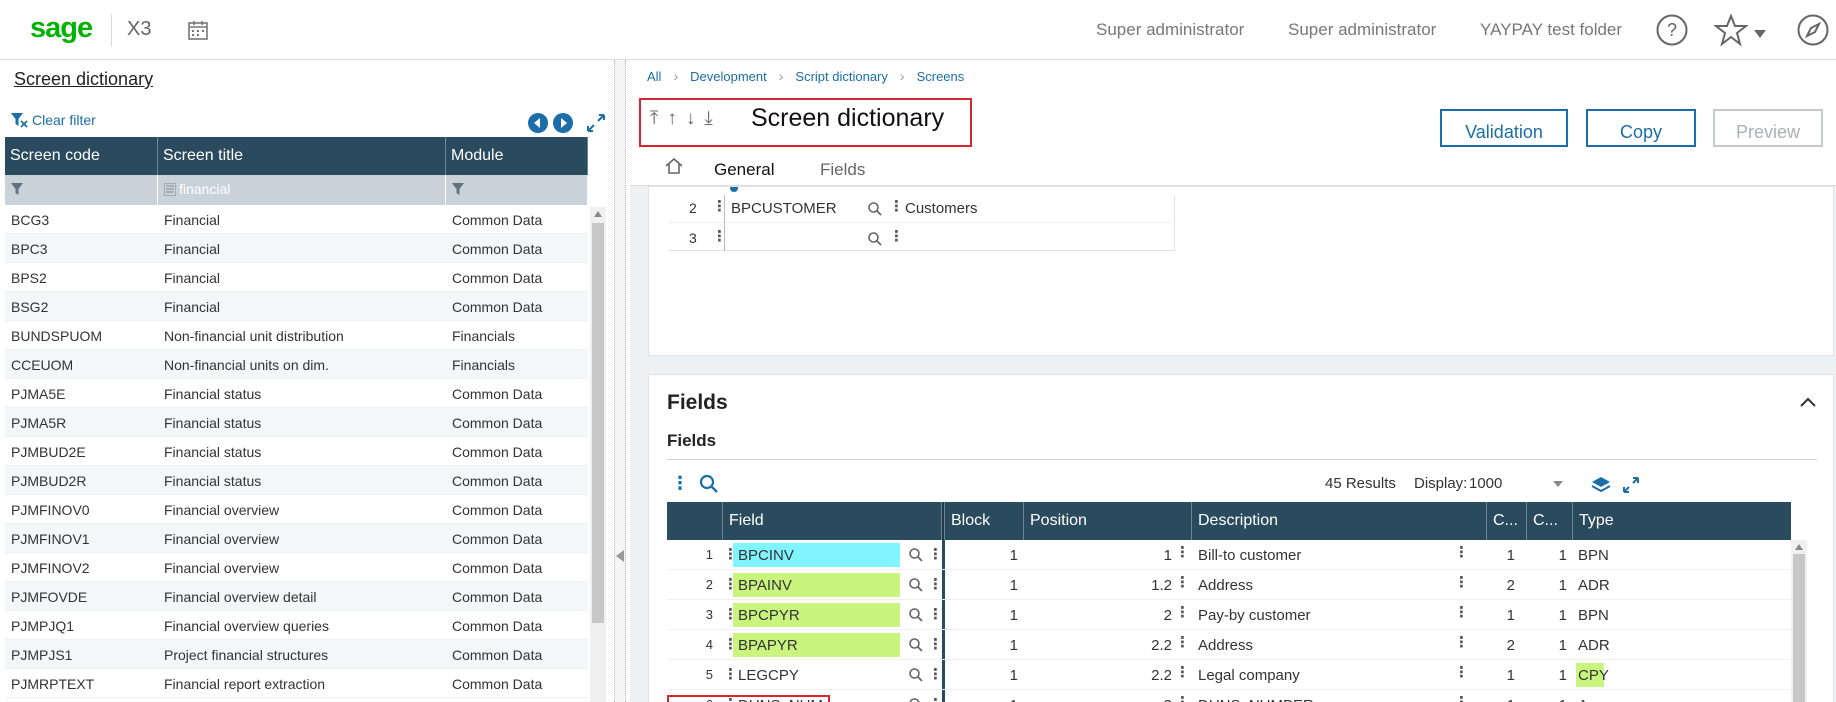 The image size is (1836, 702). Describe the element at coordinates (1229, 615) in the screenshot. I see `table-row: 3 ⋮ BPCPYR ⋮ 1 2 ⋮ Pay-by customer ⋮ 1 1 BPN` at that location.